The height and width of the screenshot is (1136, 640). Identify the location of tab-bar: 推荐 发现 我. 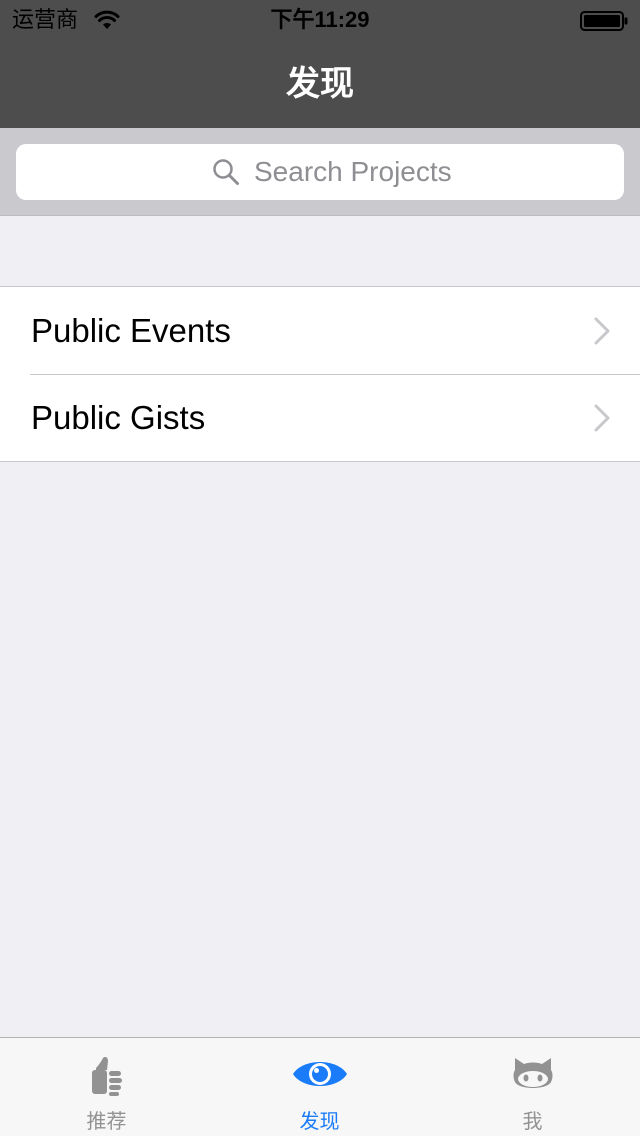
(320, 1086).